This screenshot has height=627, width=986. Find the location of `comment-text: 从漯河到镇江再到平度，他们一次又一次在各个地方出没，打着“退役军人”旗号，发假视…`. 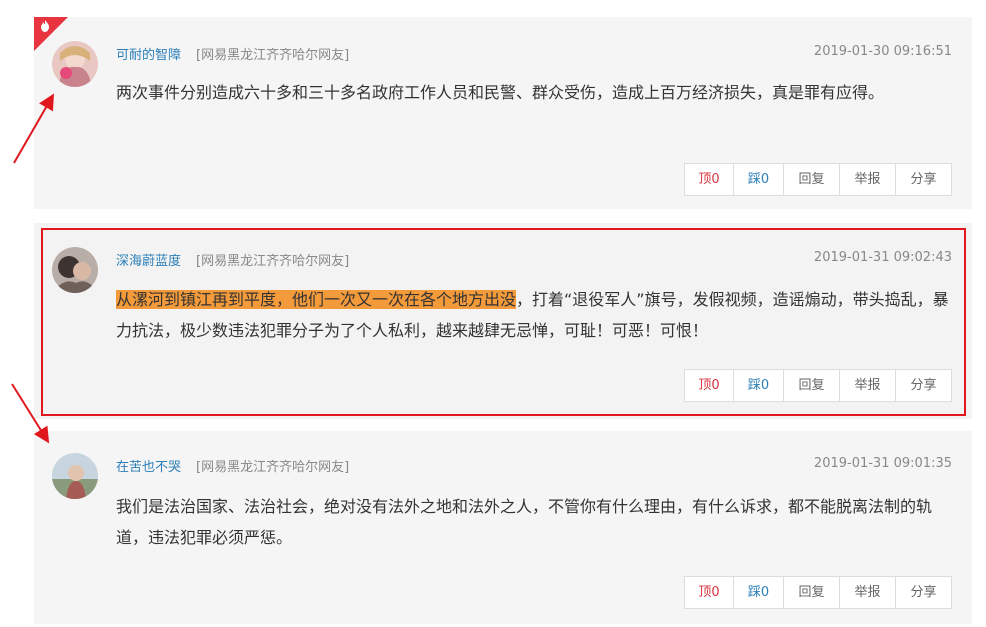

comment-text: 从漯河到镇江再到平度，他们一次又一次在各个地方出没，打着“退役军人”旗号，发假视… is located at coordinates (534, 315).